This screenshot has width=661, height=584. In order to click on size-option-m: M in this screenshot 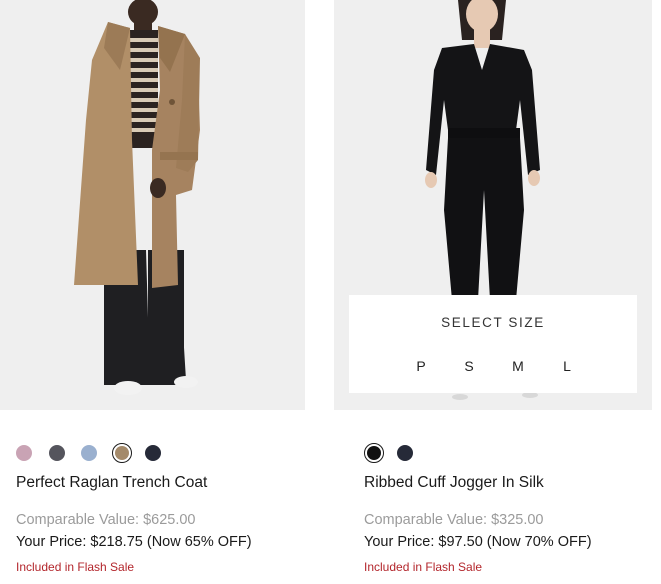, I will do `click(518, 366)`.